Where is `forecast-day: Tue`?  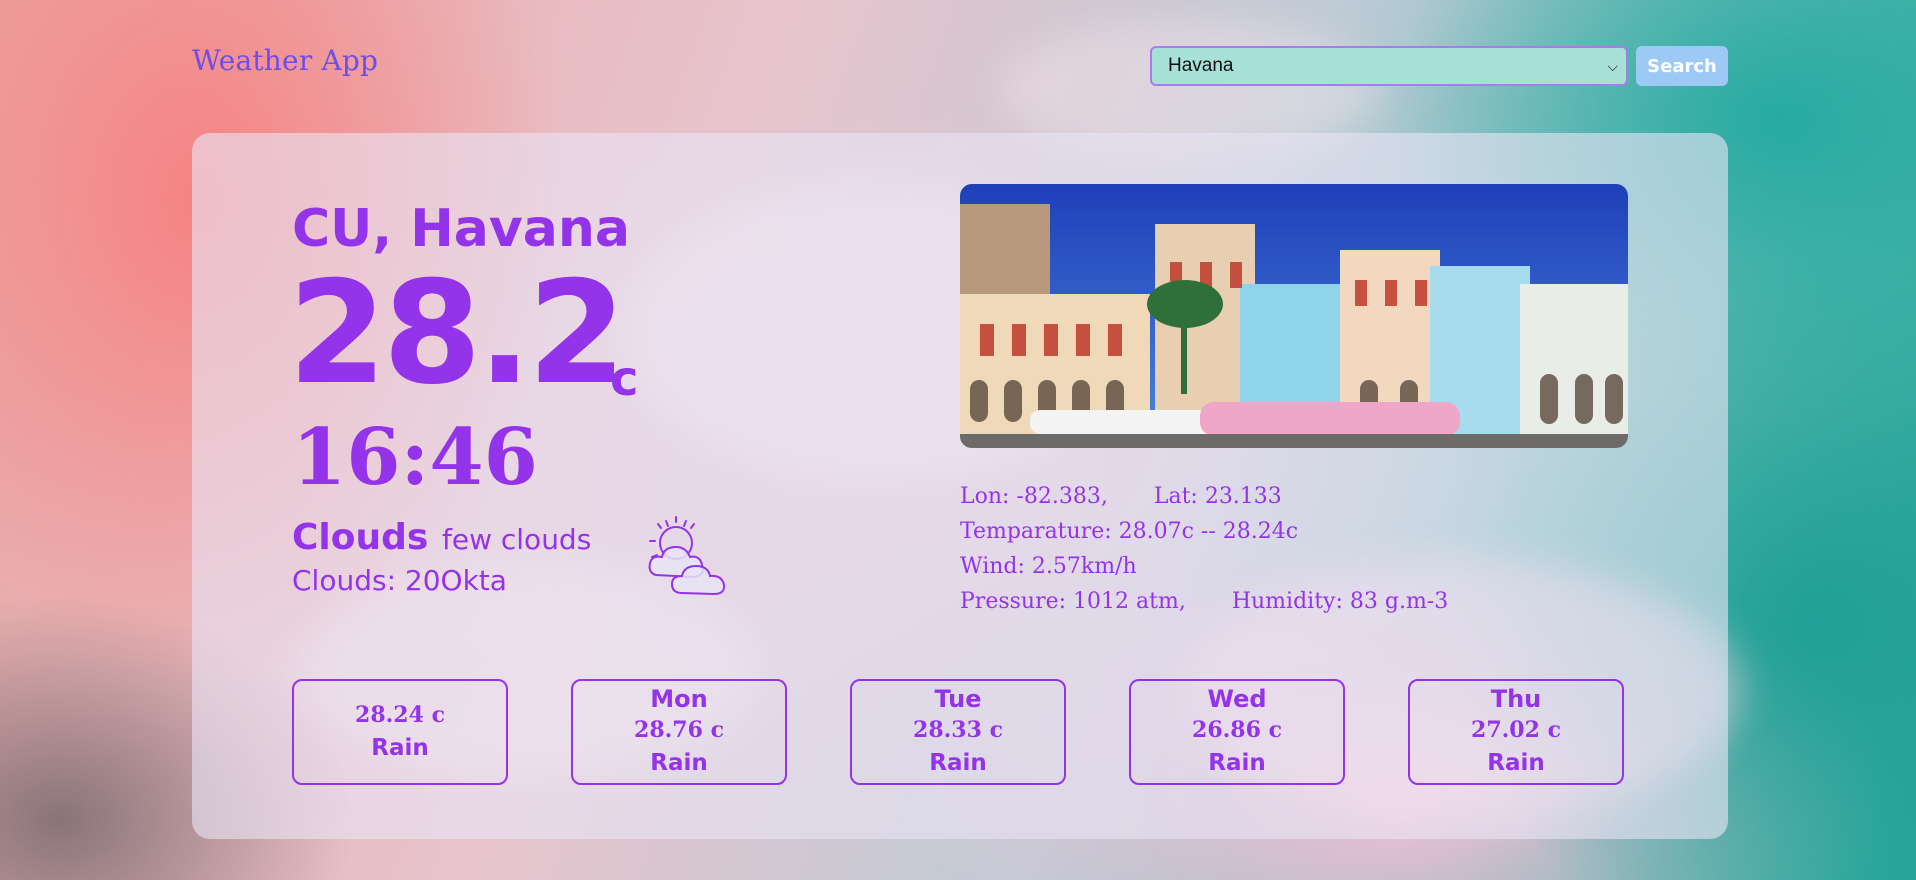 forecast-day: Tue is located at coordinates (958, 699).